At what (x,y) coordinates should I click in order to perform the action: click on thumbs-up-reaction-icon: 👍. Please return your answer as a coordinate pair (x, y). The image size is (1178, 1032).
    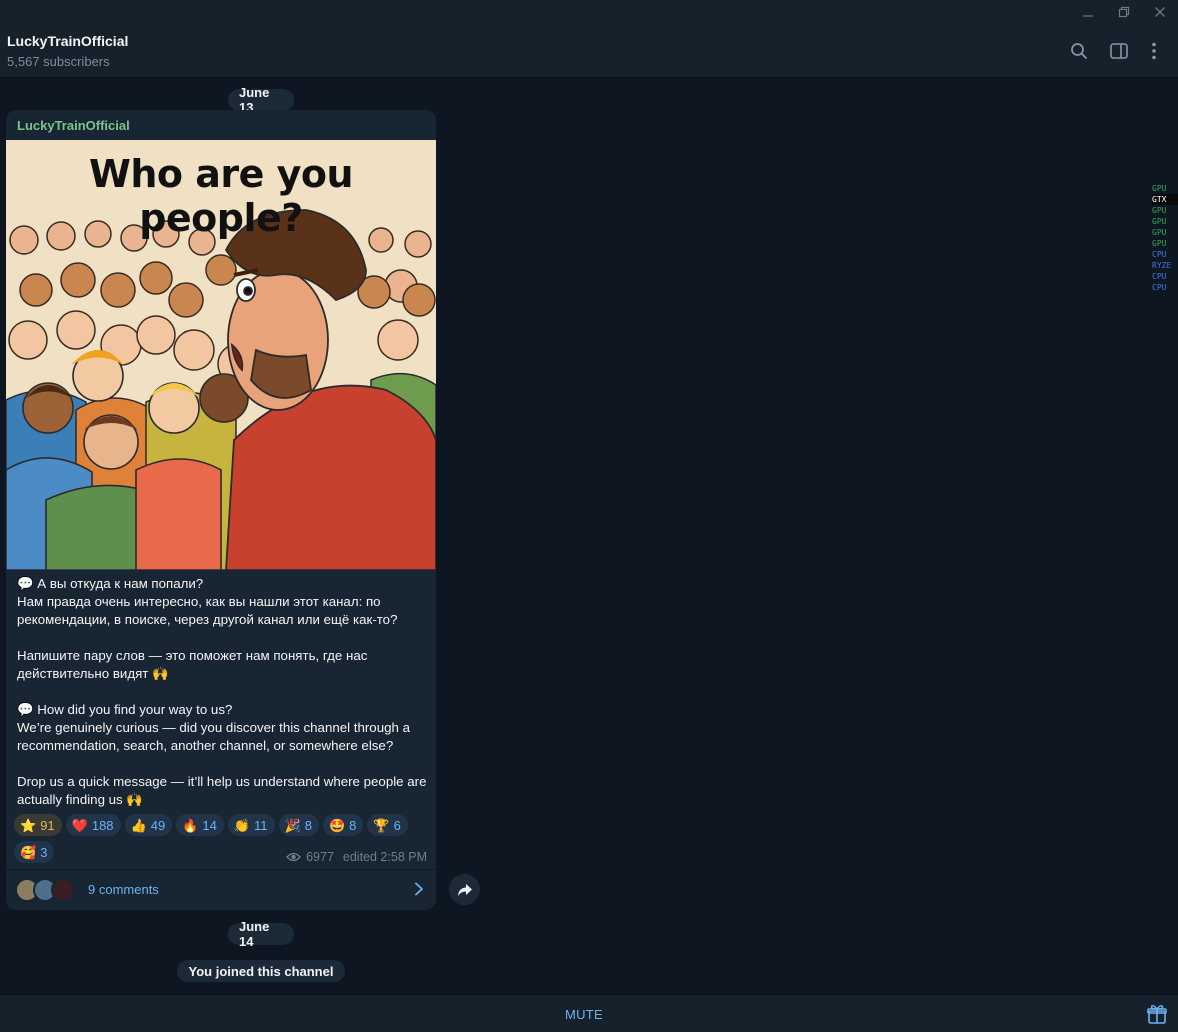
    Looking at the image, I should click on (138, 825).